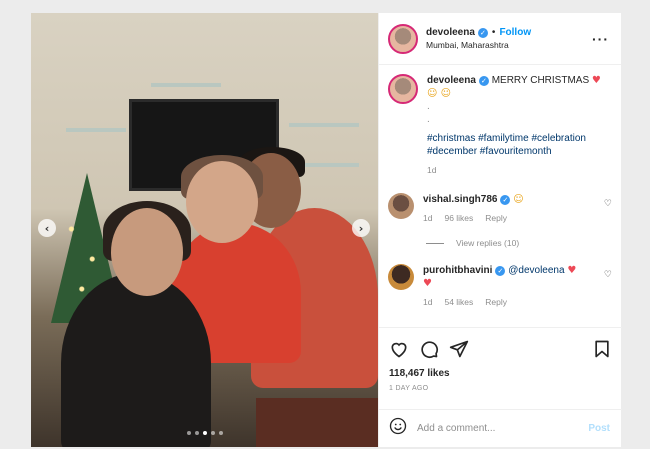 The image size is (650, 449). What do you see at coordinates (599, 428) in the screenshot?
I see `post-comment-button: Post` at bounding box center [599, 428].